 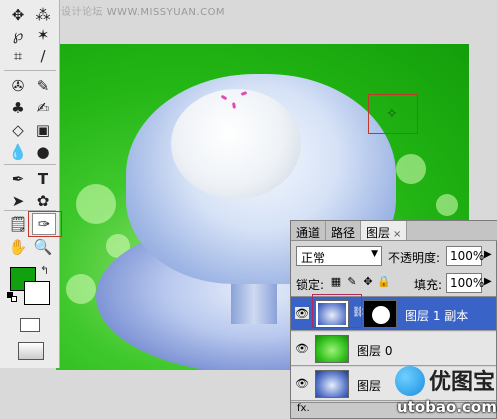 What do you see at coordinates (236, 144) in the screenshot?
I see `ice-cream-scoop-image` at bounding box center [236, 144].